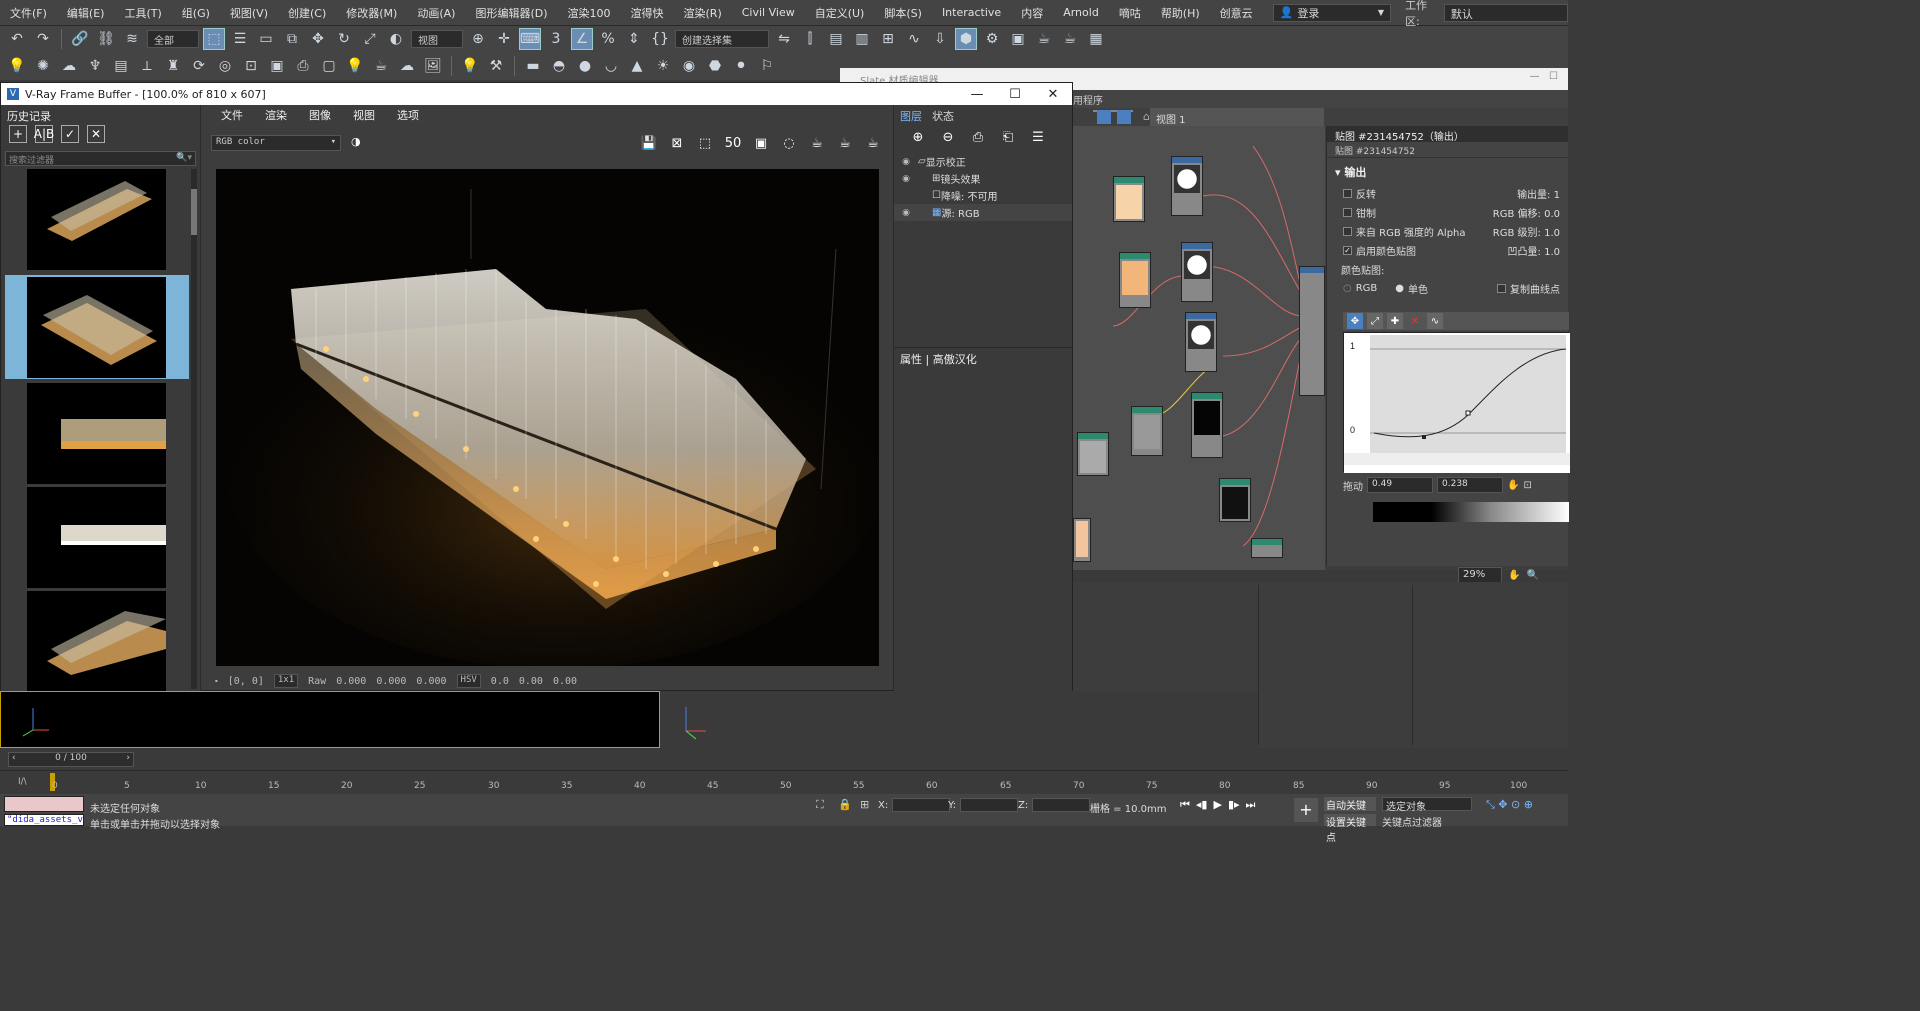 The height and width of the screenshot is (1011, 1920). Describe the element at coordinates (1044, 39) in the screenshot. I see `render-production-icon: ☕` at that location.